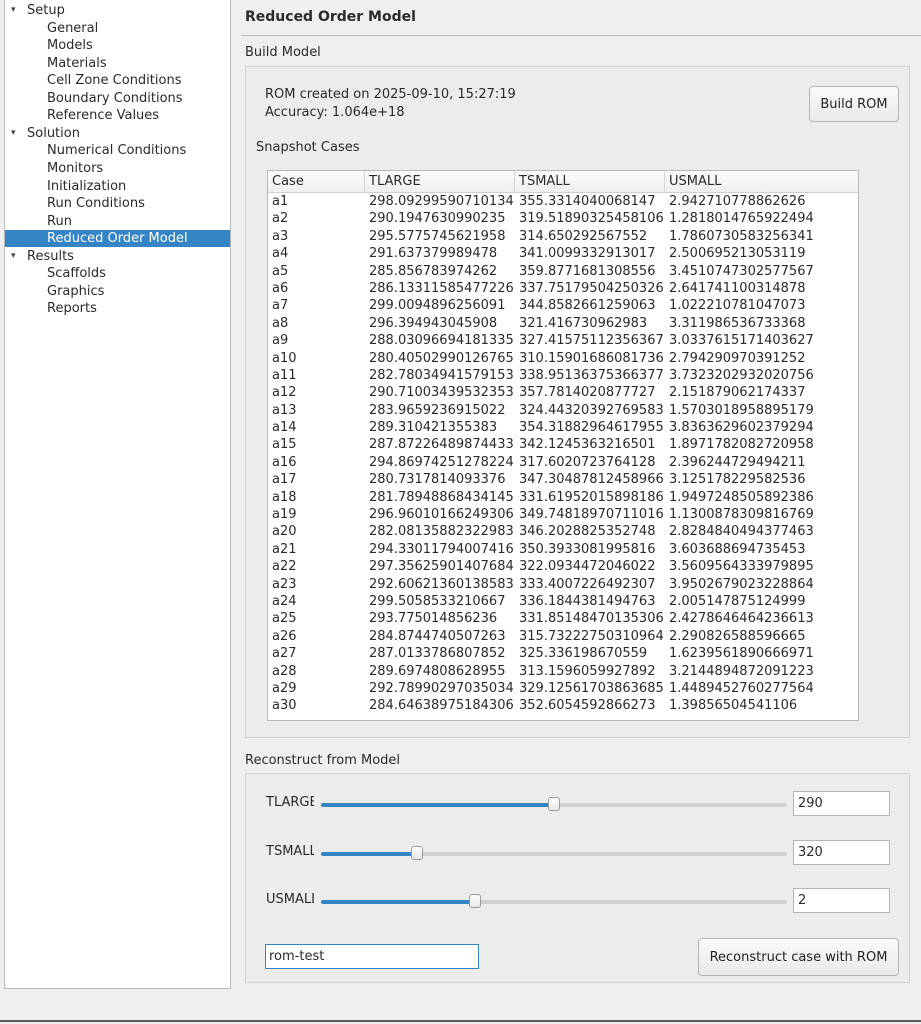  What do you see at coordinates (117, 308) in the screenshot?
I see `tree-item-reports: Reports` at bounding box center [117, 308].